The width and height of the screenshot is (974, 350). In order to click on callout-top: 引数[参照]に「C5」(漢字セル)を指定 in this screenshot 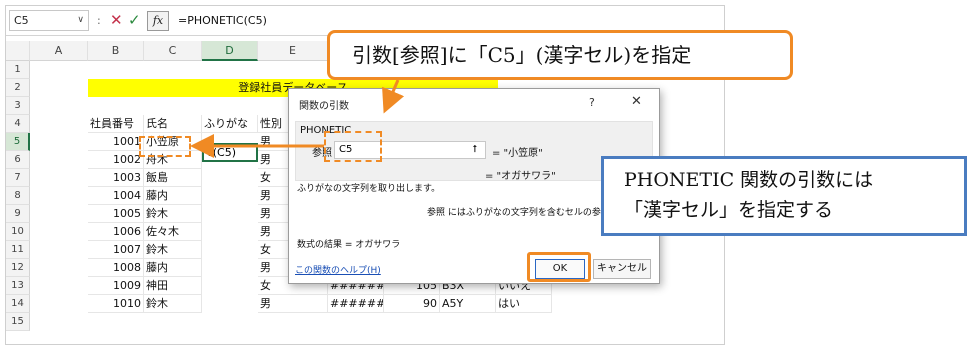, I will do `click(560, 55)`.